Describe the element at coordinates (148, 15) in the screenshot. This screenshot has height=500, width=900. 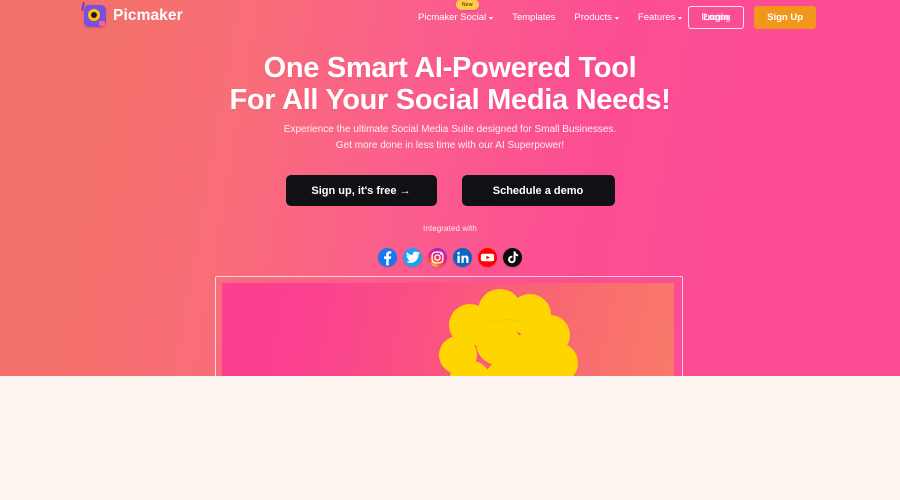
I see `brand-name: Picmaker` at that location.